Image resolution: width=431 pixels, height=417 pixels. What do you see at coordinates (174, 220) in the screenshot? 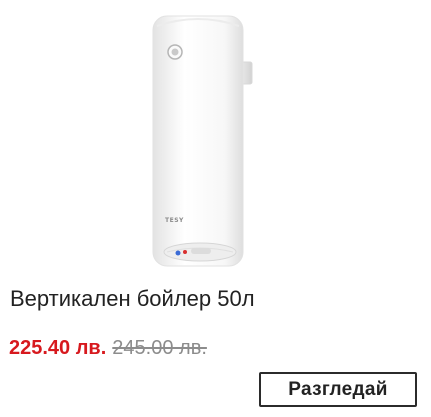
I see `svg-text: TESY` at bounding box center [174, 220].